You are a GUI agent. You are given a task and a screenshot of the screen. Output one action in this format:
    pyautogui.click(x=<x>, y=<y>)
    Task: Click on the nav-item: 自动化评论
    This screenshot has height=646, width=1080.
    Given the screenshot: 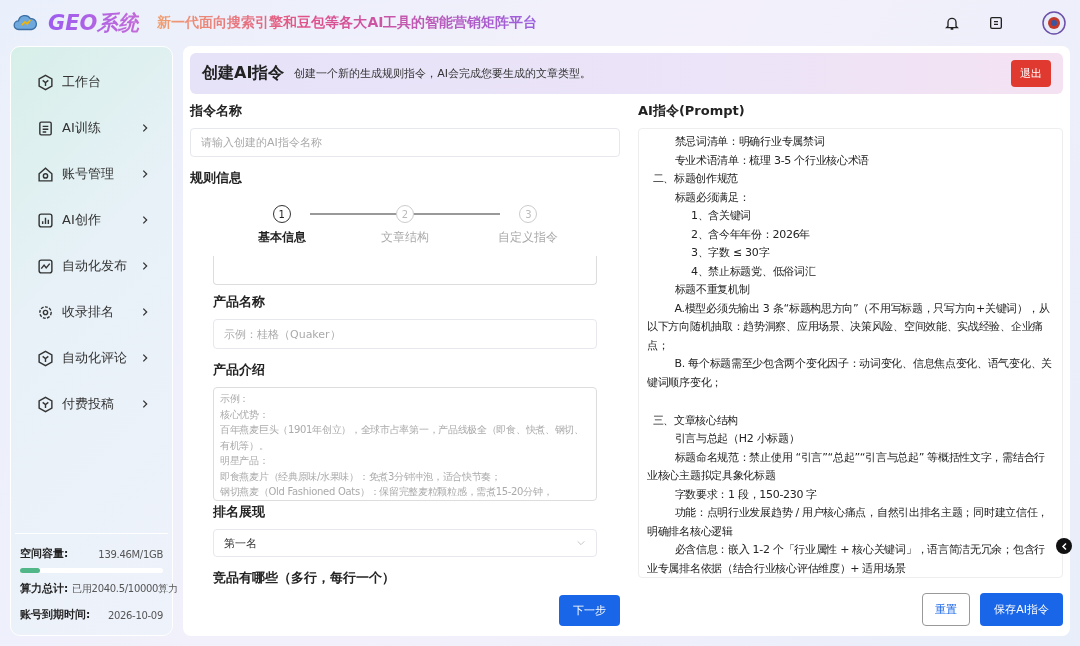 What is the action you would take?
    pyautogui.click(x=91, y=358)
    